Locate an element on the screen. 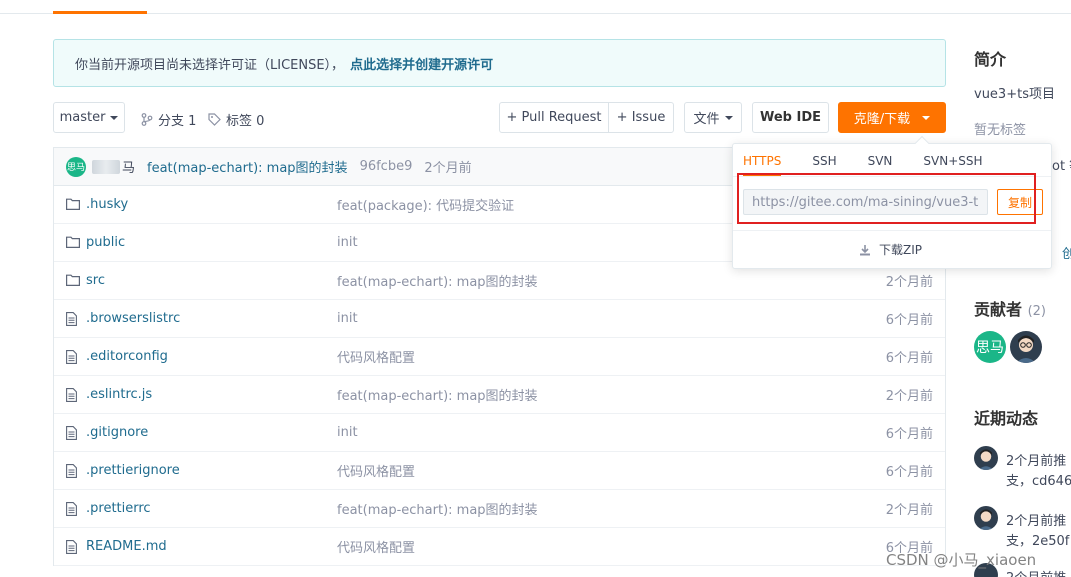  tags-label: 标签 0 is located at coordinates (245, 121).